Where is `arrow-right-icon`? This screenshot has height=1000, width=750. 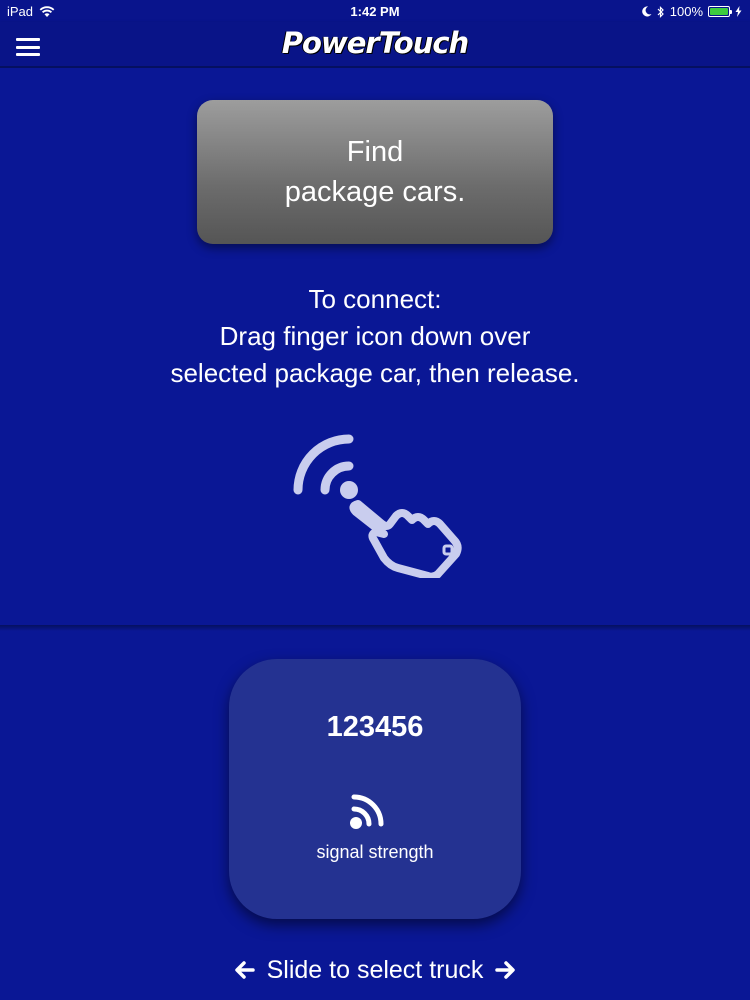
arrow-right-icon is located at coordinates (506, 970).